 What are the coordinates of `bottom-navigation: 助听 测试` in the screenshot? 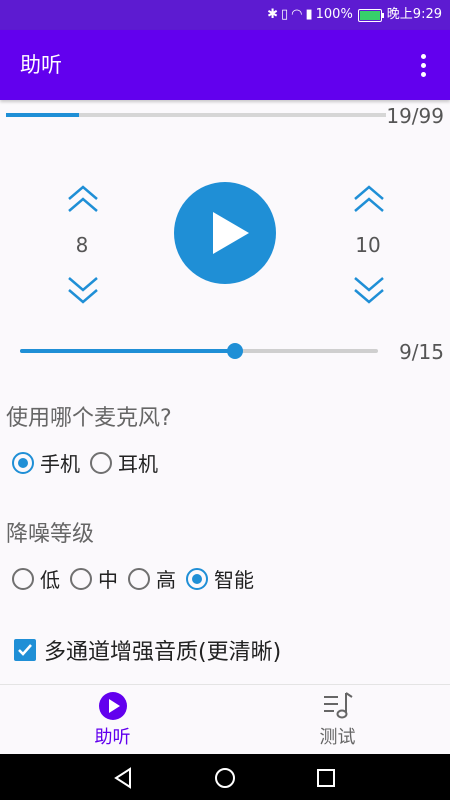 It's located at (225, 719).